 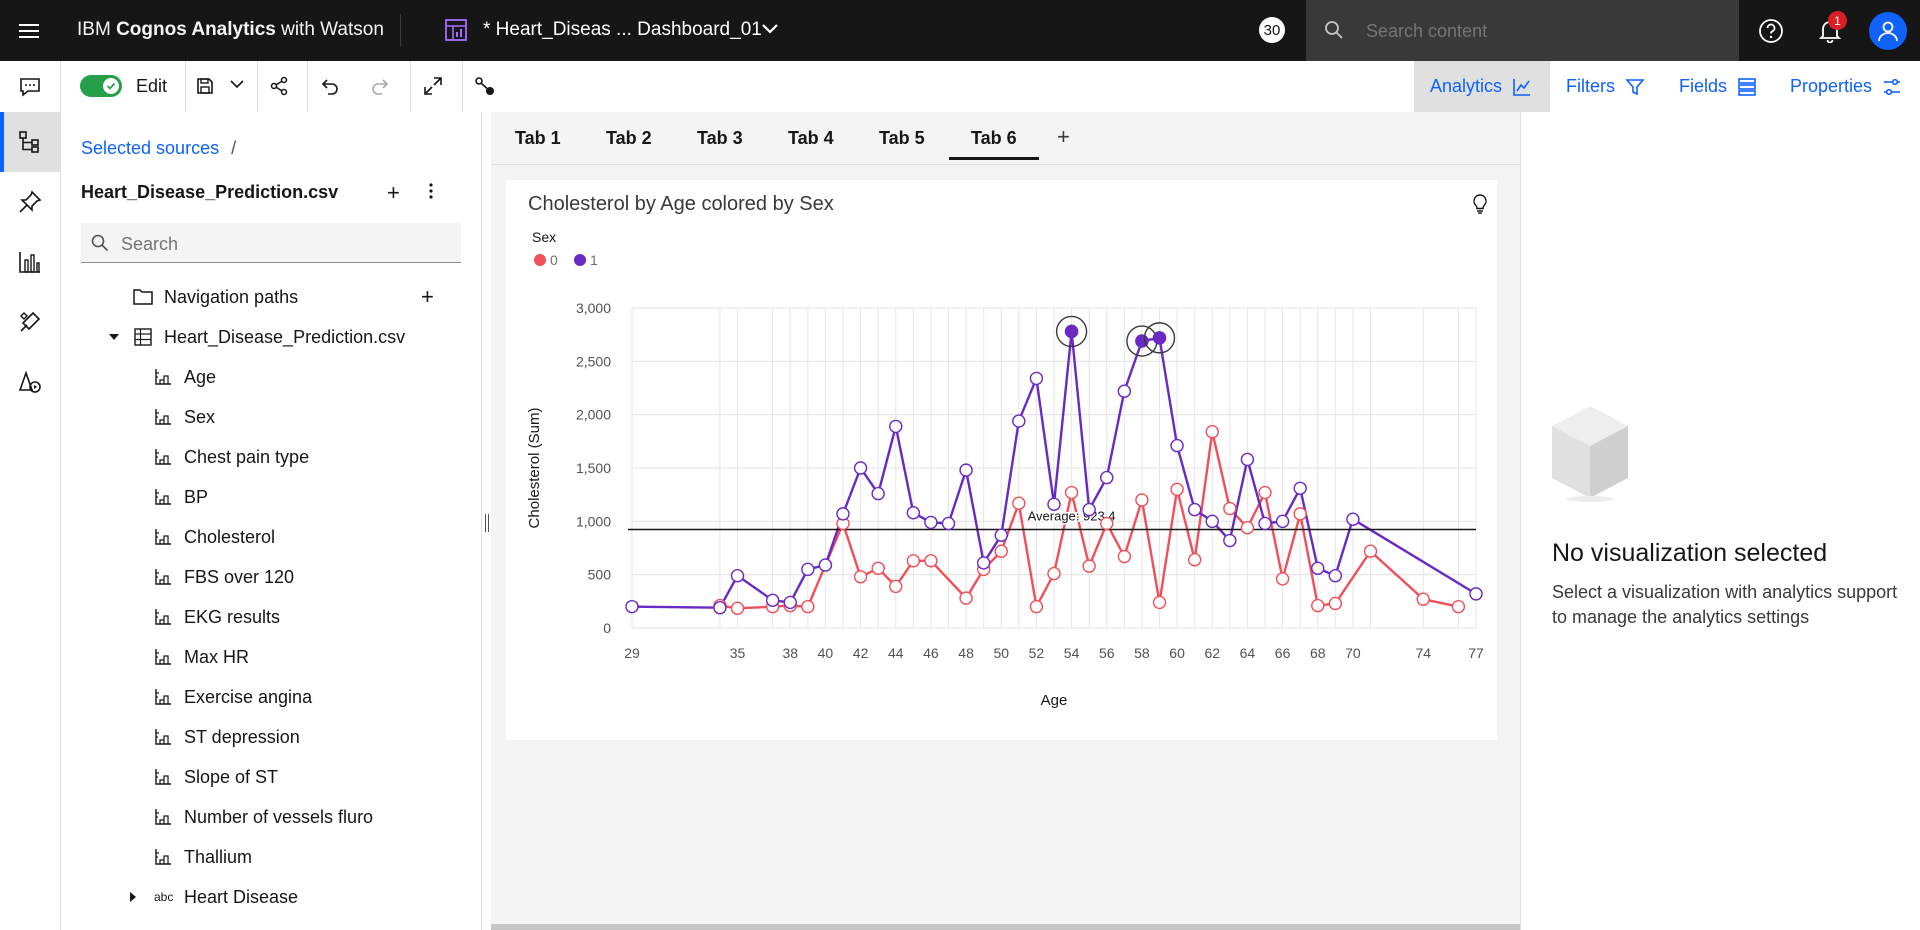 What do you see at coordinates (433, 86) in the screenshot?
I see `expand-icon` at bounding box center [433, 86].